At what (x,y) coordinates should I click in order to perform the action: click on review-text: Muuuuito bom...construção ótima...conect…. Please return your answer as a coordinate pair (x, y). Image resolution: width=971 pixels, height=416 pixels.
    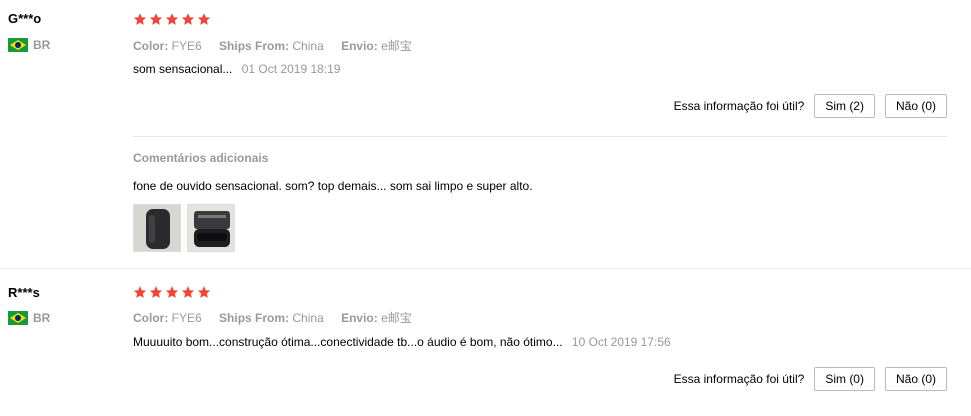
    Looking at the image, I should click on (348, 342).